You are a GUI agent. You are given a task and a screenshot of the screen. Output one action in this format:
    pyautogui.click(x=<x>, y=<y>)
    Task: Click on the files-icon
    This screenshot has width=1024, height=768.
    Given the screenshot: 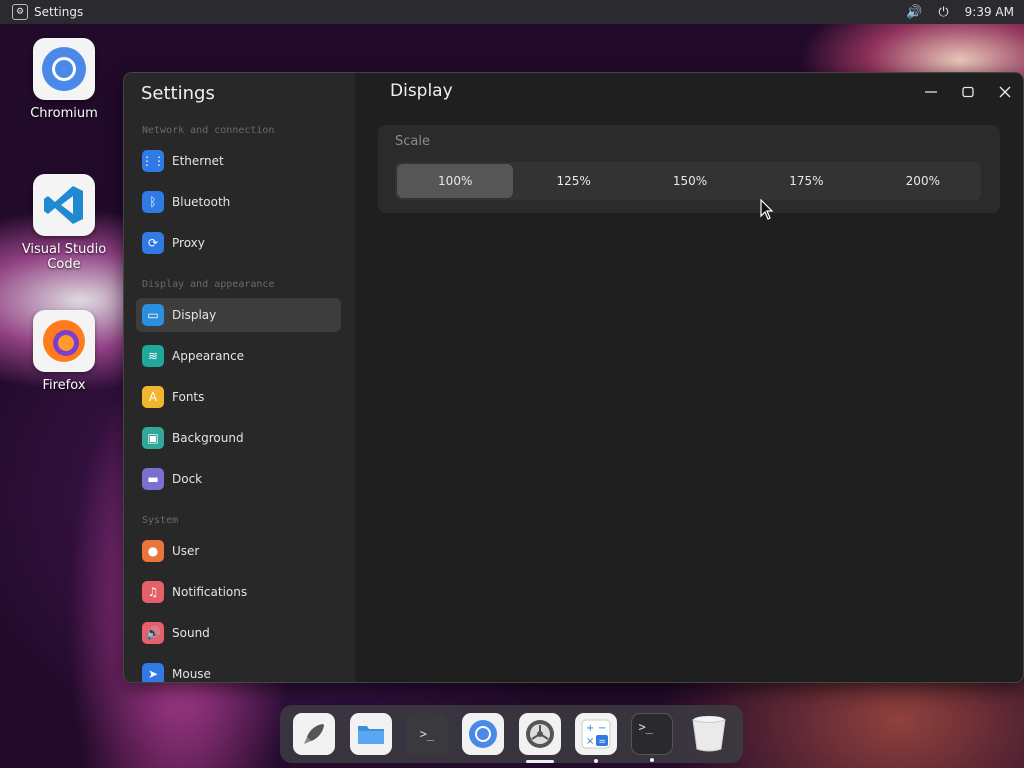 What is the action you would take?
    pyautogui.click(x=370, y=735)
    